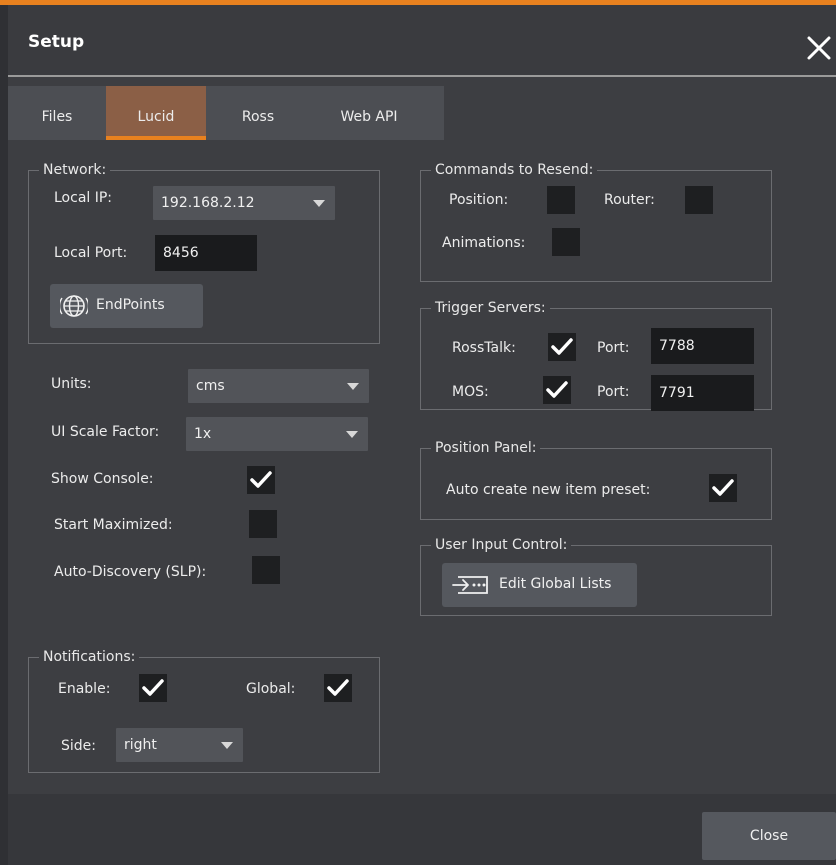  I want to click on units-value: cms, so click(210, 386).